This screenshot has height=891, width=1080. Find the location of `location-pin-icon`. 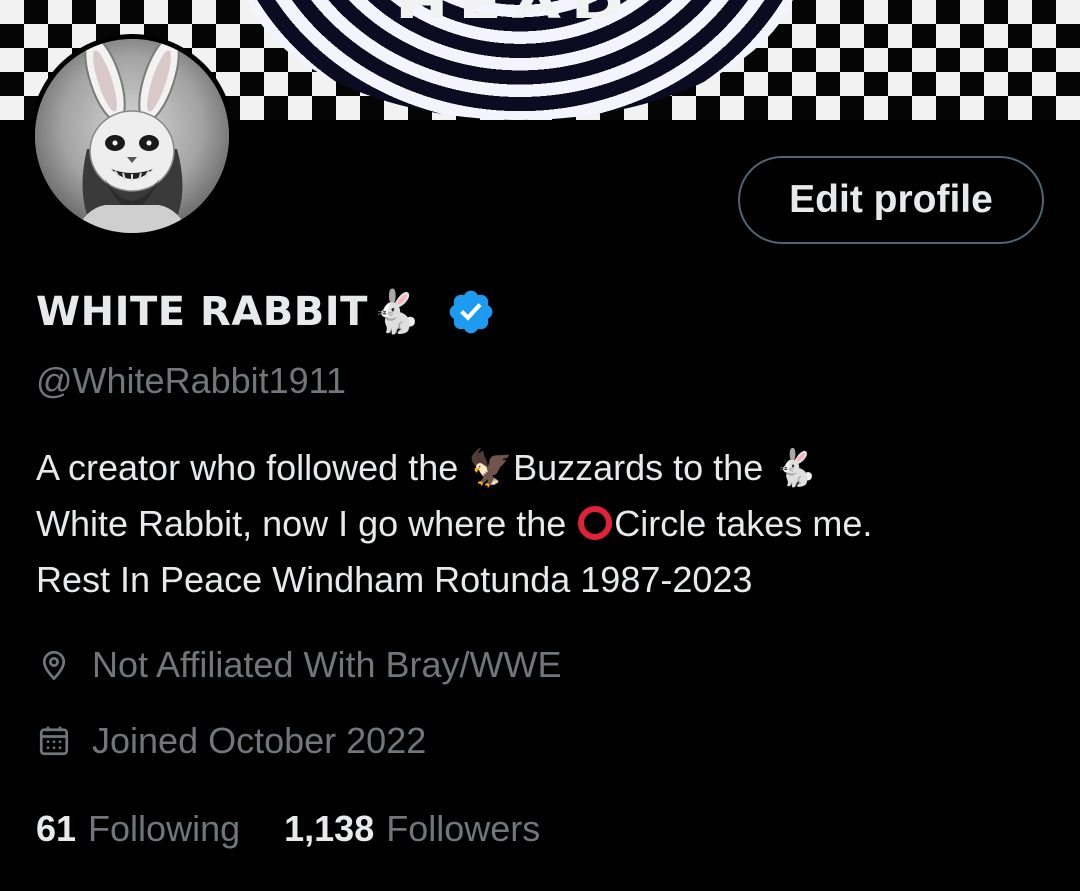

location-pin-icon is located at coordinates (54, 665).